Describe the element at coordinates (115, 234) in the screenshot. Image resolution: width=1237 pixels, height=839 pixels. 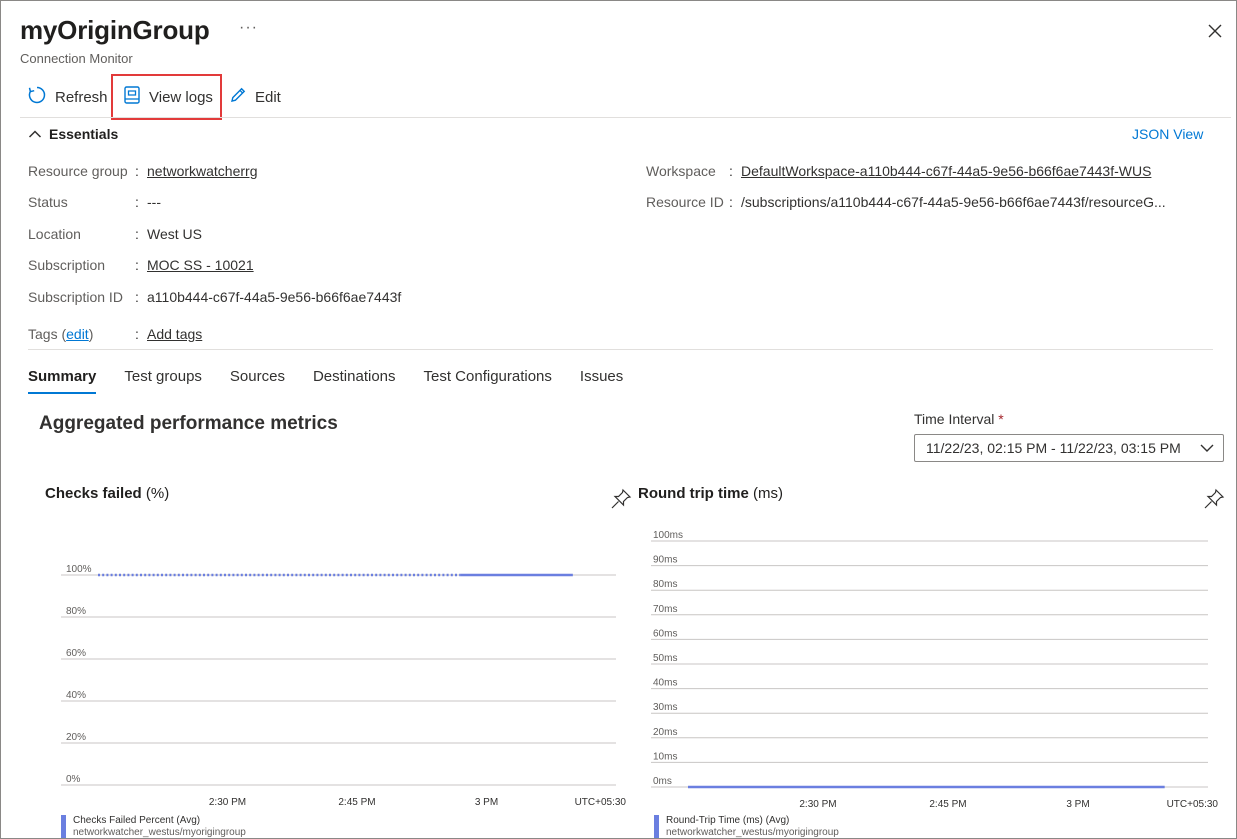
I see `prop-location: Location : West US` at that location.